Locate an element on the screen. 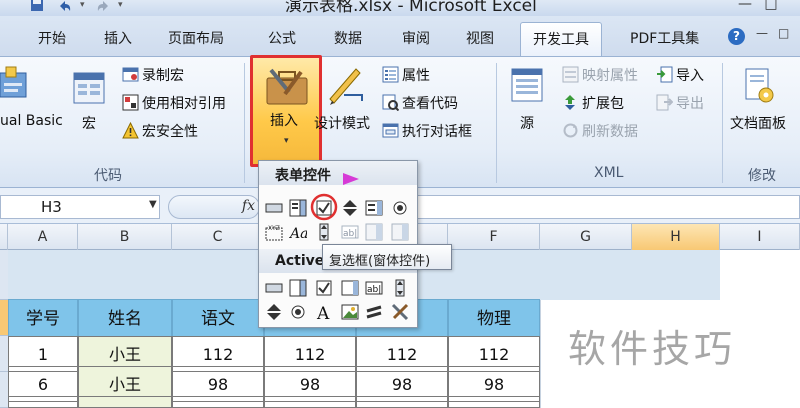 This screenshot has width=800, height=408. visual-basic-icon is located at coordinates (16, 83).